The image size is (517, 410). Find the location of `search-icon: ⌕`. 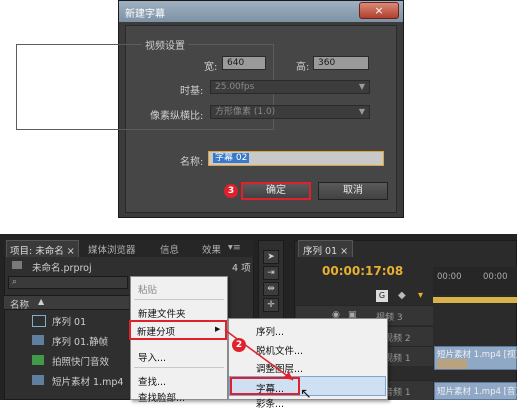

search-icon: ⌕ is located at coordinates (15, 282).